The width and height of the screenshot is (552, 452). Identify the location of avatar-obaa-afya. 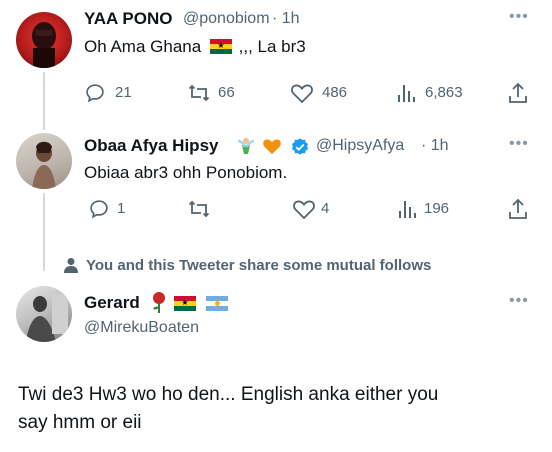
(44, 161).